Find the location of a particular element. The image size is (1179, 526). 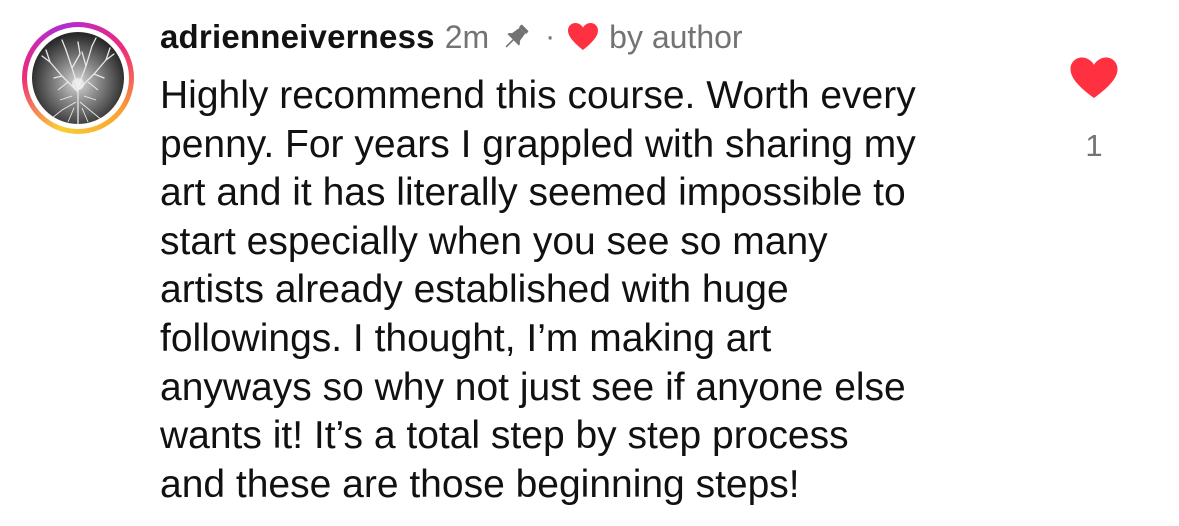

like-button is located at coordinates (1094, 78).